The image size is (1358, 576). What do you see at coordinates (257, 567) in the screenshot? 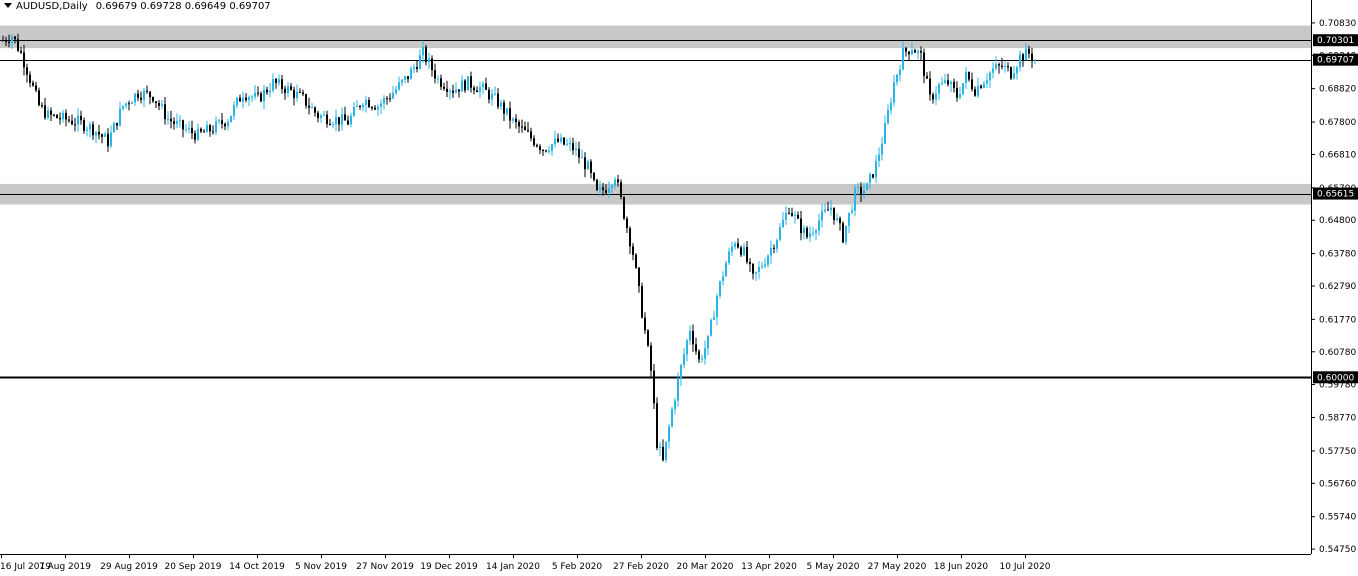
I see `x-tick-label: 14 Oct 2019` at bounding box center [257, 567].